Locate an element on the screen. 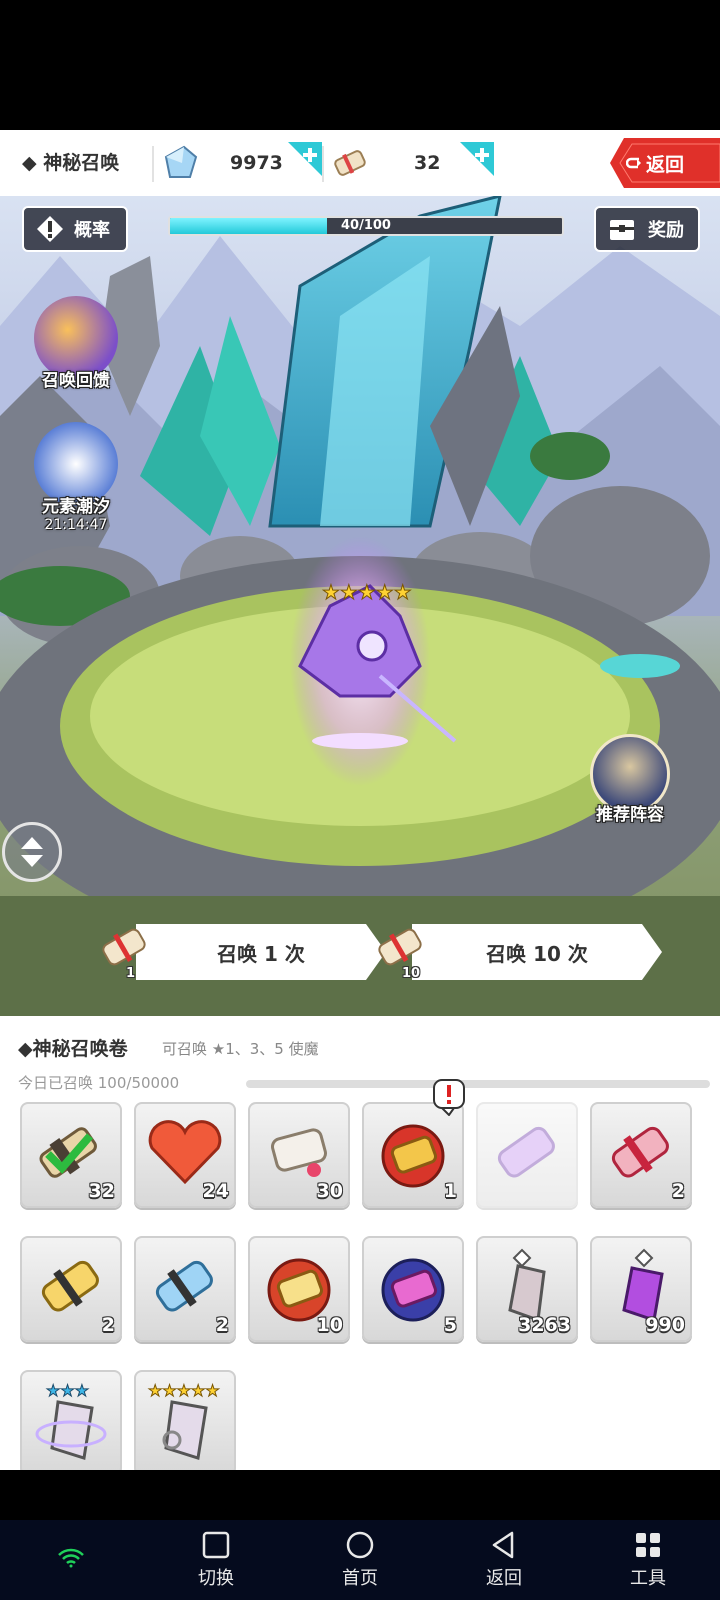 The image size is (720, 1600). scroll-icon is located at coordinates (350, 163).